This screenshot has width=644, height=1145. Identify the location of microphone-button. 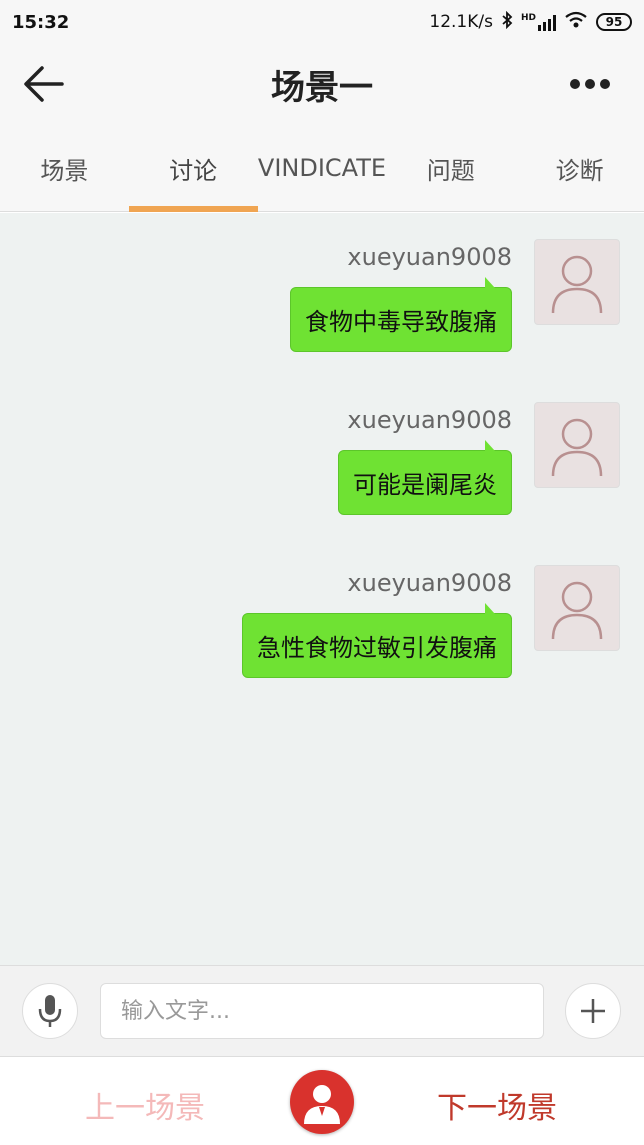
(50, 1011).